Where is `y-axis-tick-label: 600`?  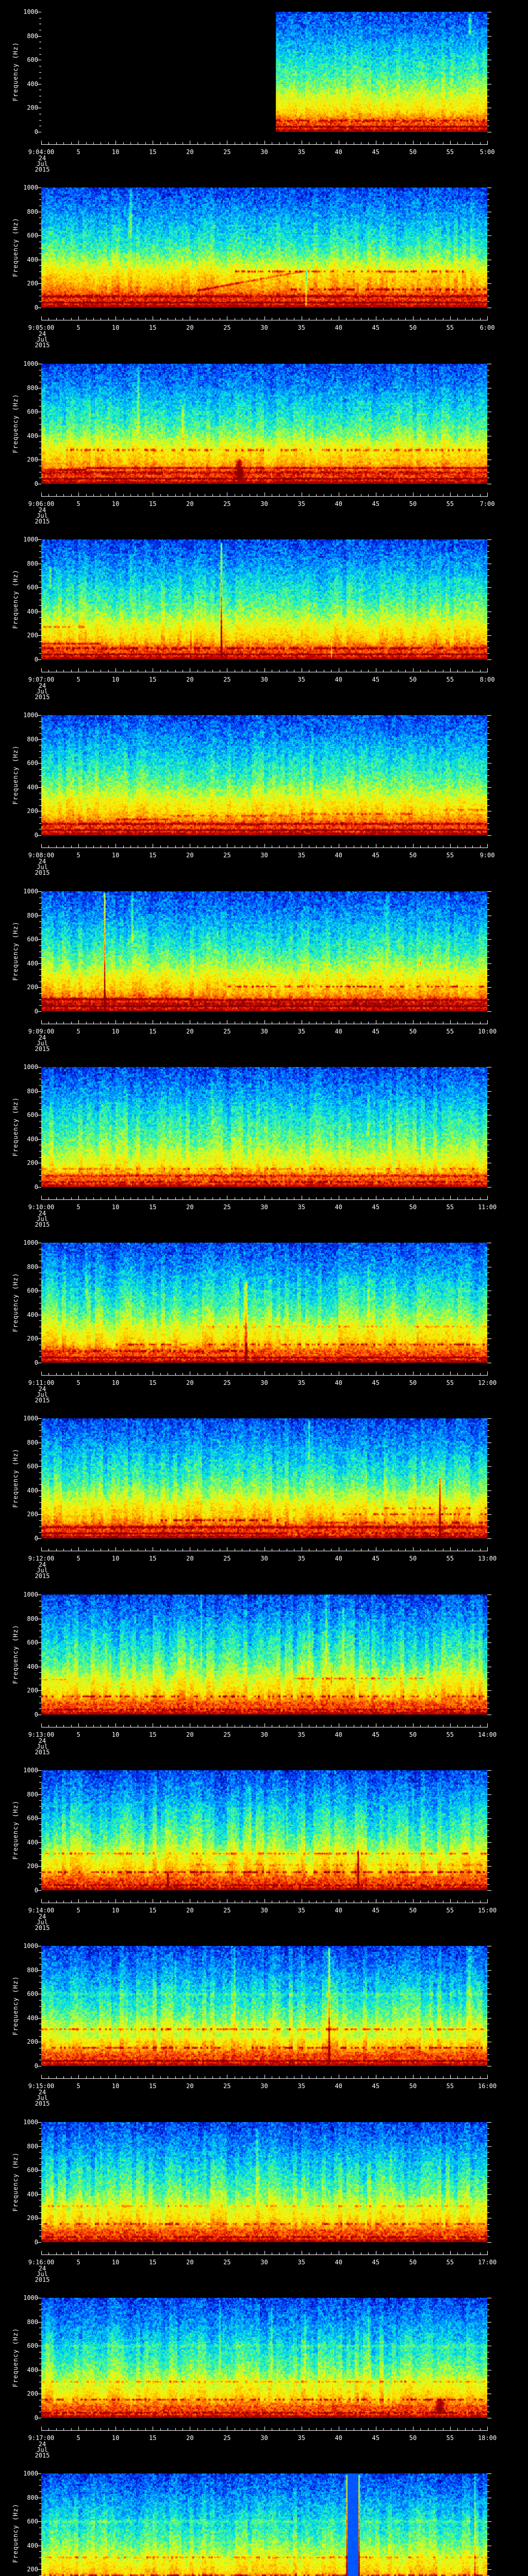 y-axis-tick-label: 600 is located at coordinates (32, 412).